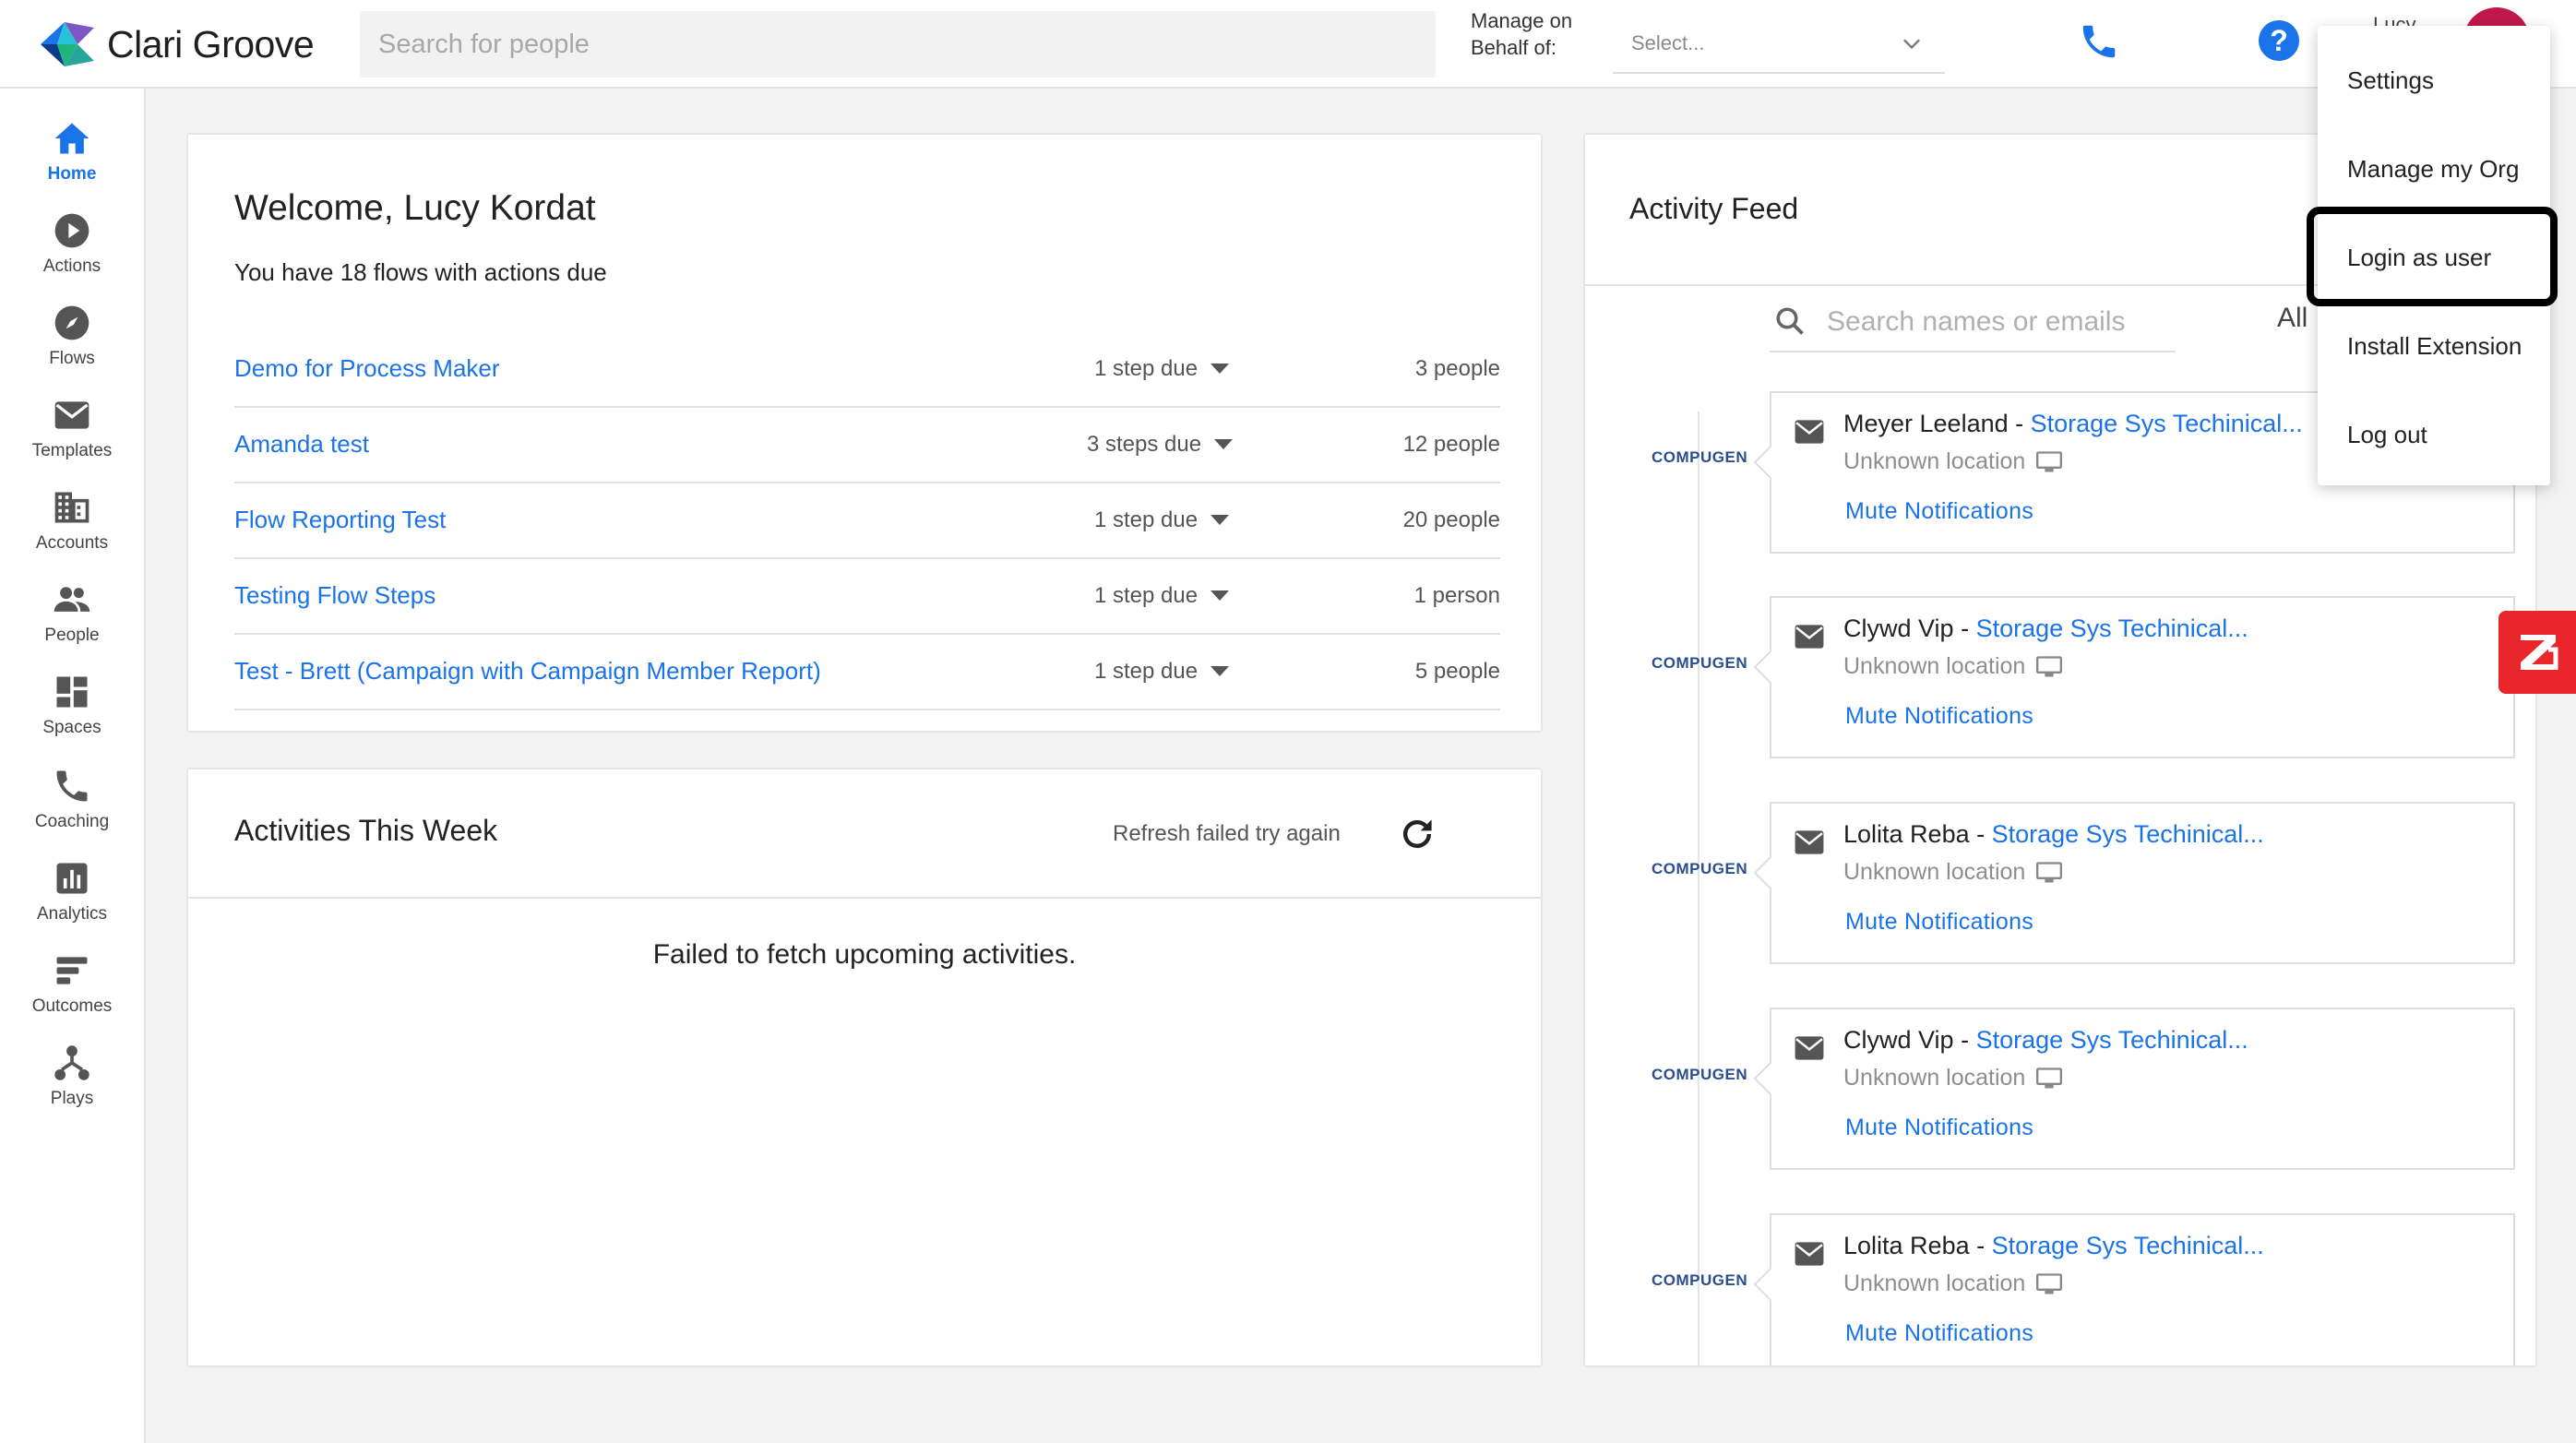 The width and height of the screenshot is (2576, 1443). Describe the element at coordinates (1457, 671) in the screenshot. I see `flow-people-count: 5 people` at that location.